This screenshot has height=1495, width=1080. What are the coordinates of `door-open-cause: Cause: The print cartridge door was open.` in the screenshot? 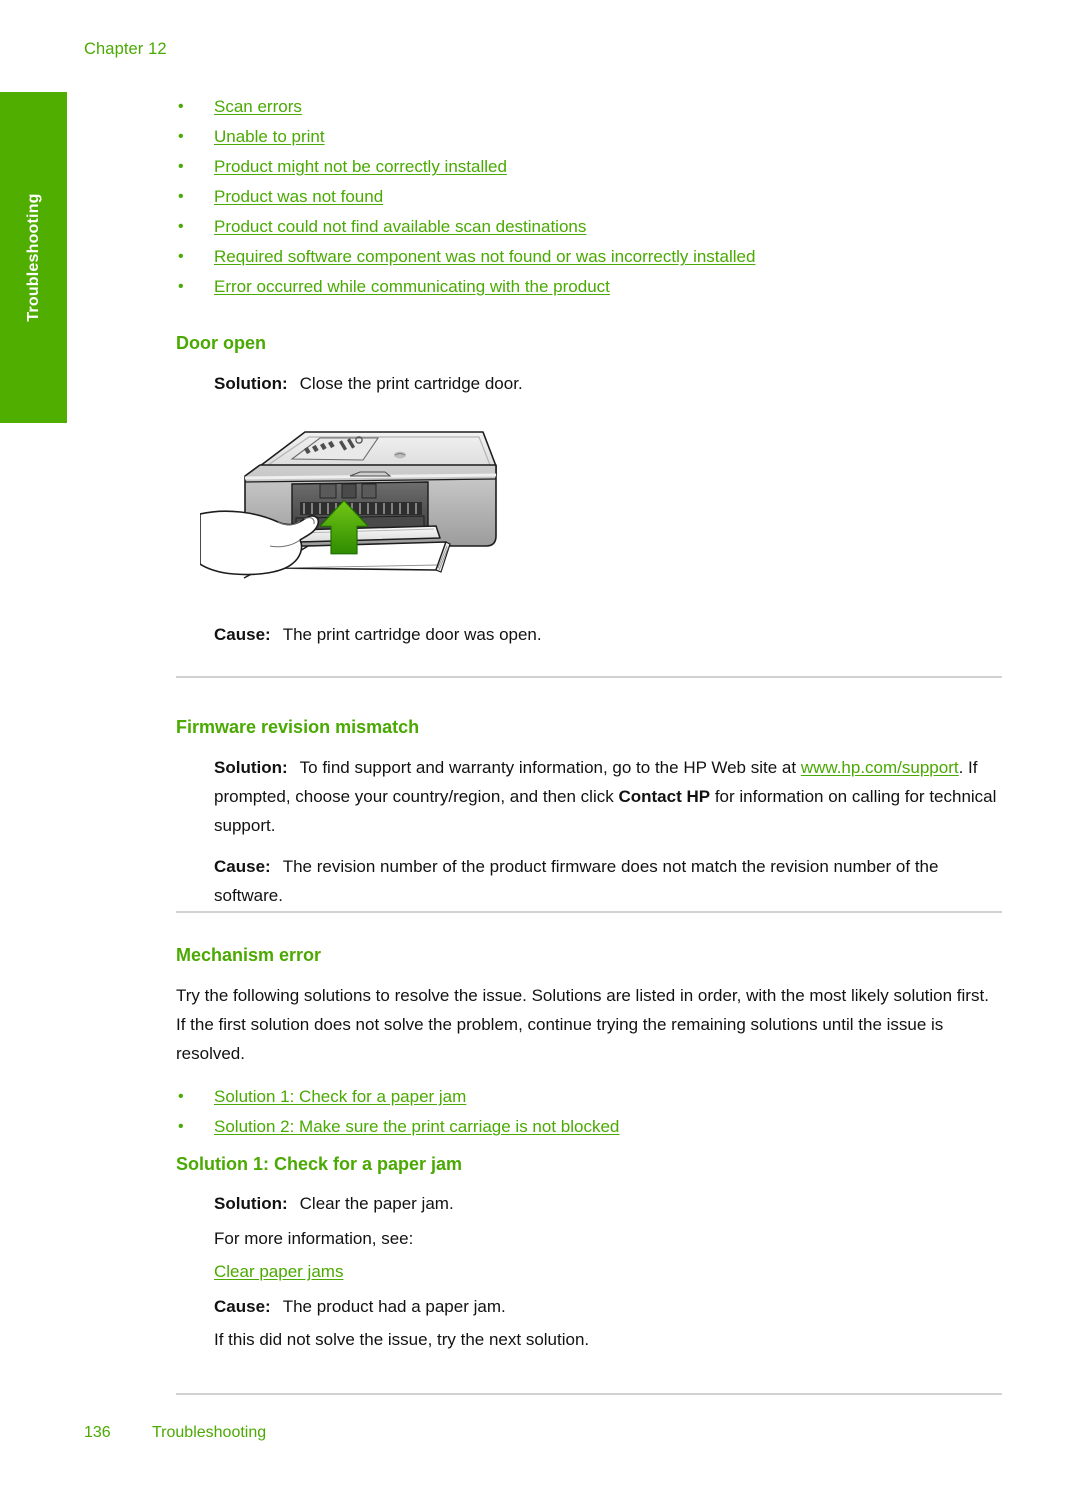 It's located at (359, 634).